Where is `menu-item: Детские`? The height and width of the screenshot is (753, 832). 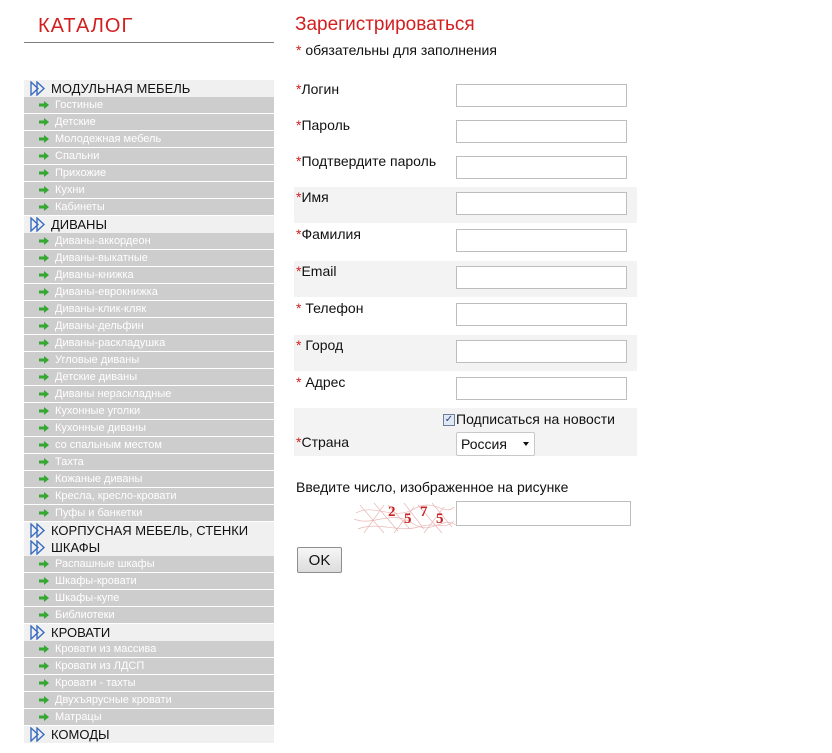 menu-item: Детские is located at coordinates (149, 122).